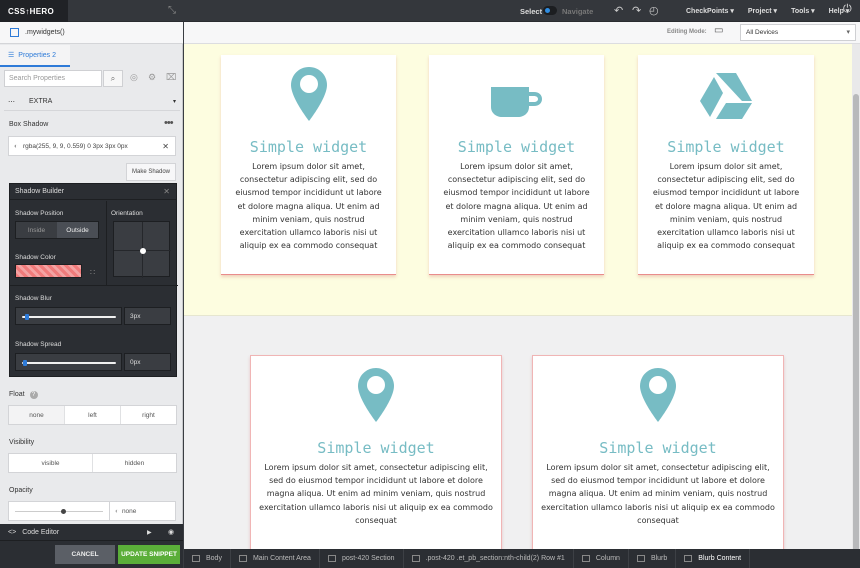  Describe the element at coordinates (41, 101) in the screenshot. I see `extra-label: EXTRA` at that location.